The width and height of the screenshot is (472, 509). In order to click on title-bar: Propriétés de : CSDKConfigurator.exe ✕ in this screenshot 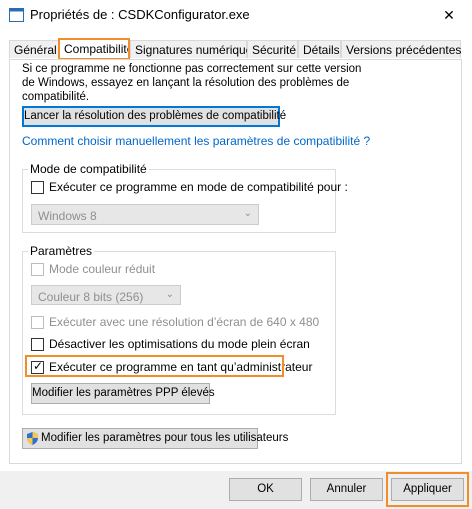, I will do `click(236, 15)`.